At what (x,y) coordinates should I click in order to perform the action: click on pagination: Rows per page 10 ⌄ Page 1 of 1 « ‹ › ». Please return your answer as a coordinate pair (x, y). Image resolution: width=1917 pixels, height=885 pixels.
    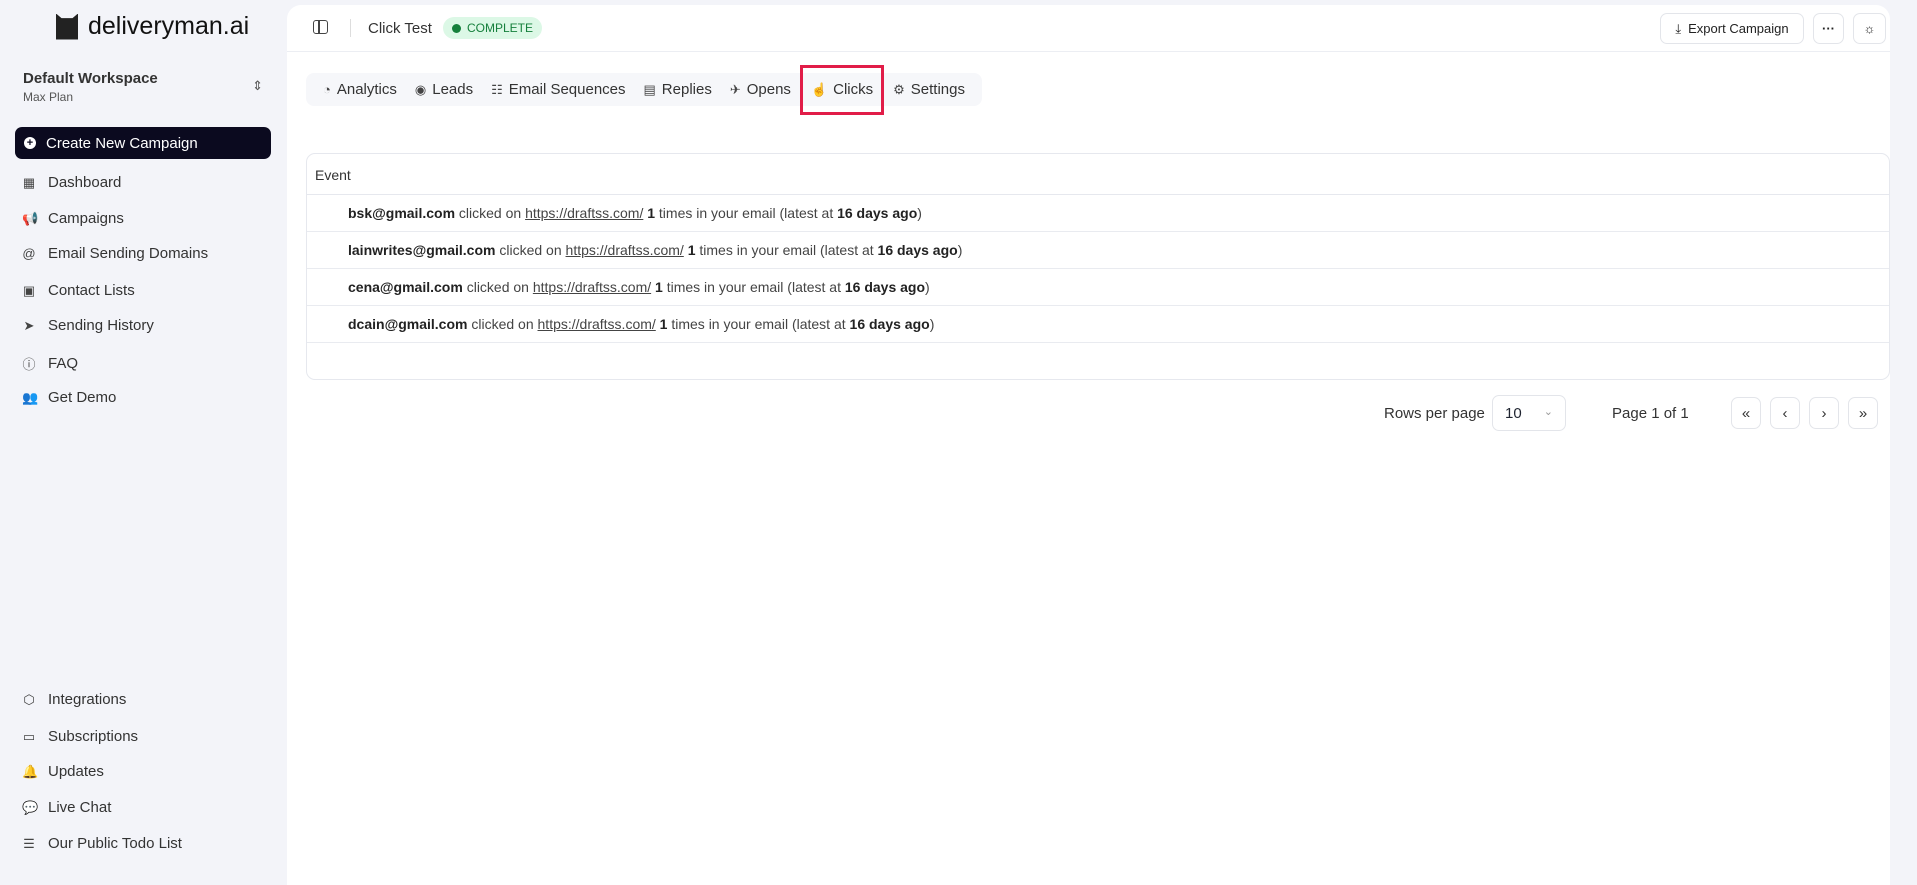
    Looking at the image, I should click on (1088, 413).